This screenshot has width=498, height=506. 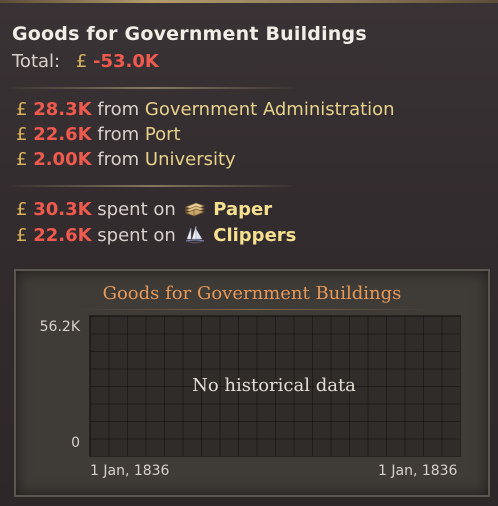 I want to click on source-row-port: £ 22.6K from Port, so click(x=98, y=134).